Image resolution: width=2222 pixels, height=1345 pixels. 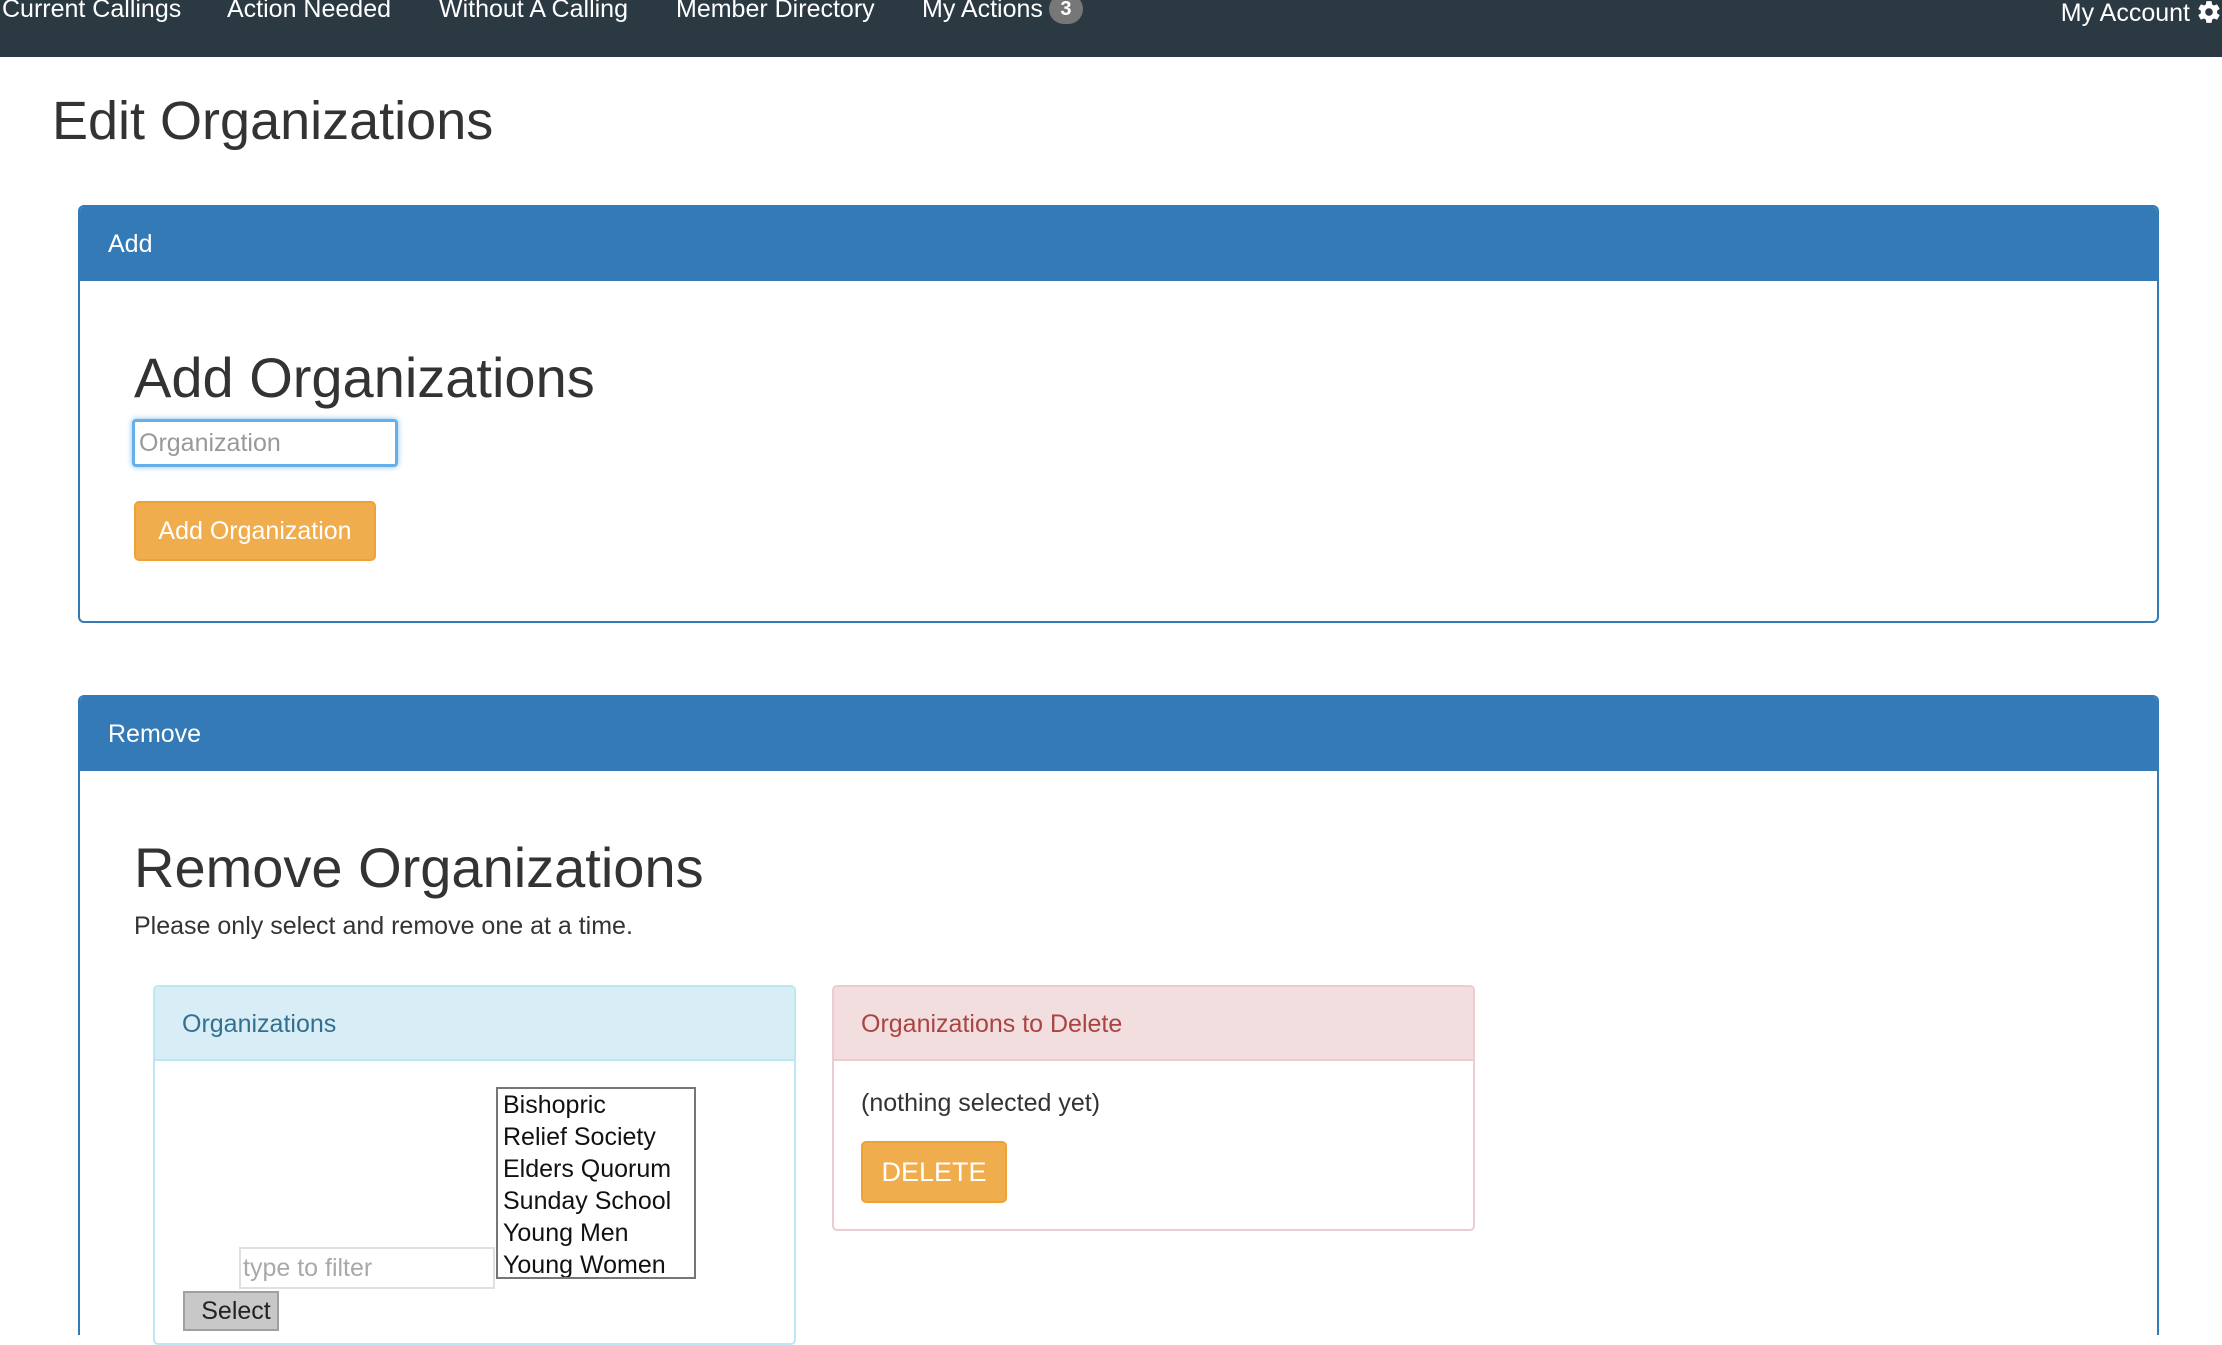 What do you see at coordinates (596, 1137) in the screenshot?
I see `list-option: Relief Society` at bounding box center [596, 1137].